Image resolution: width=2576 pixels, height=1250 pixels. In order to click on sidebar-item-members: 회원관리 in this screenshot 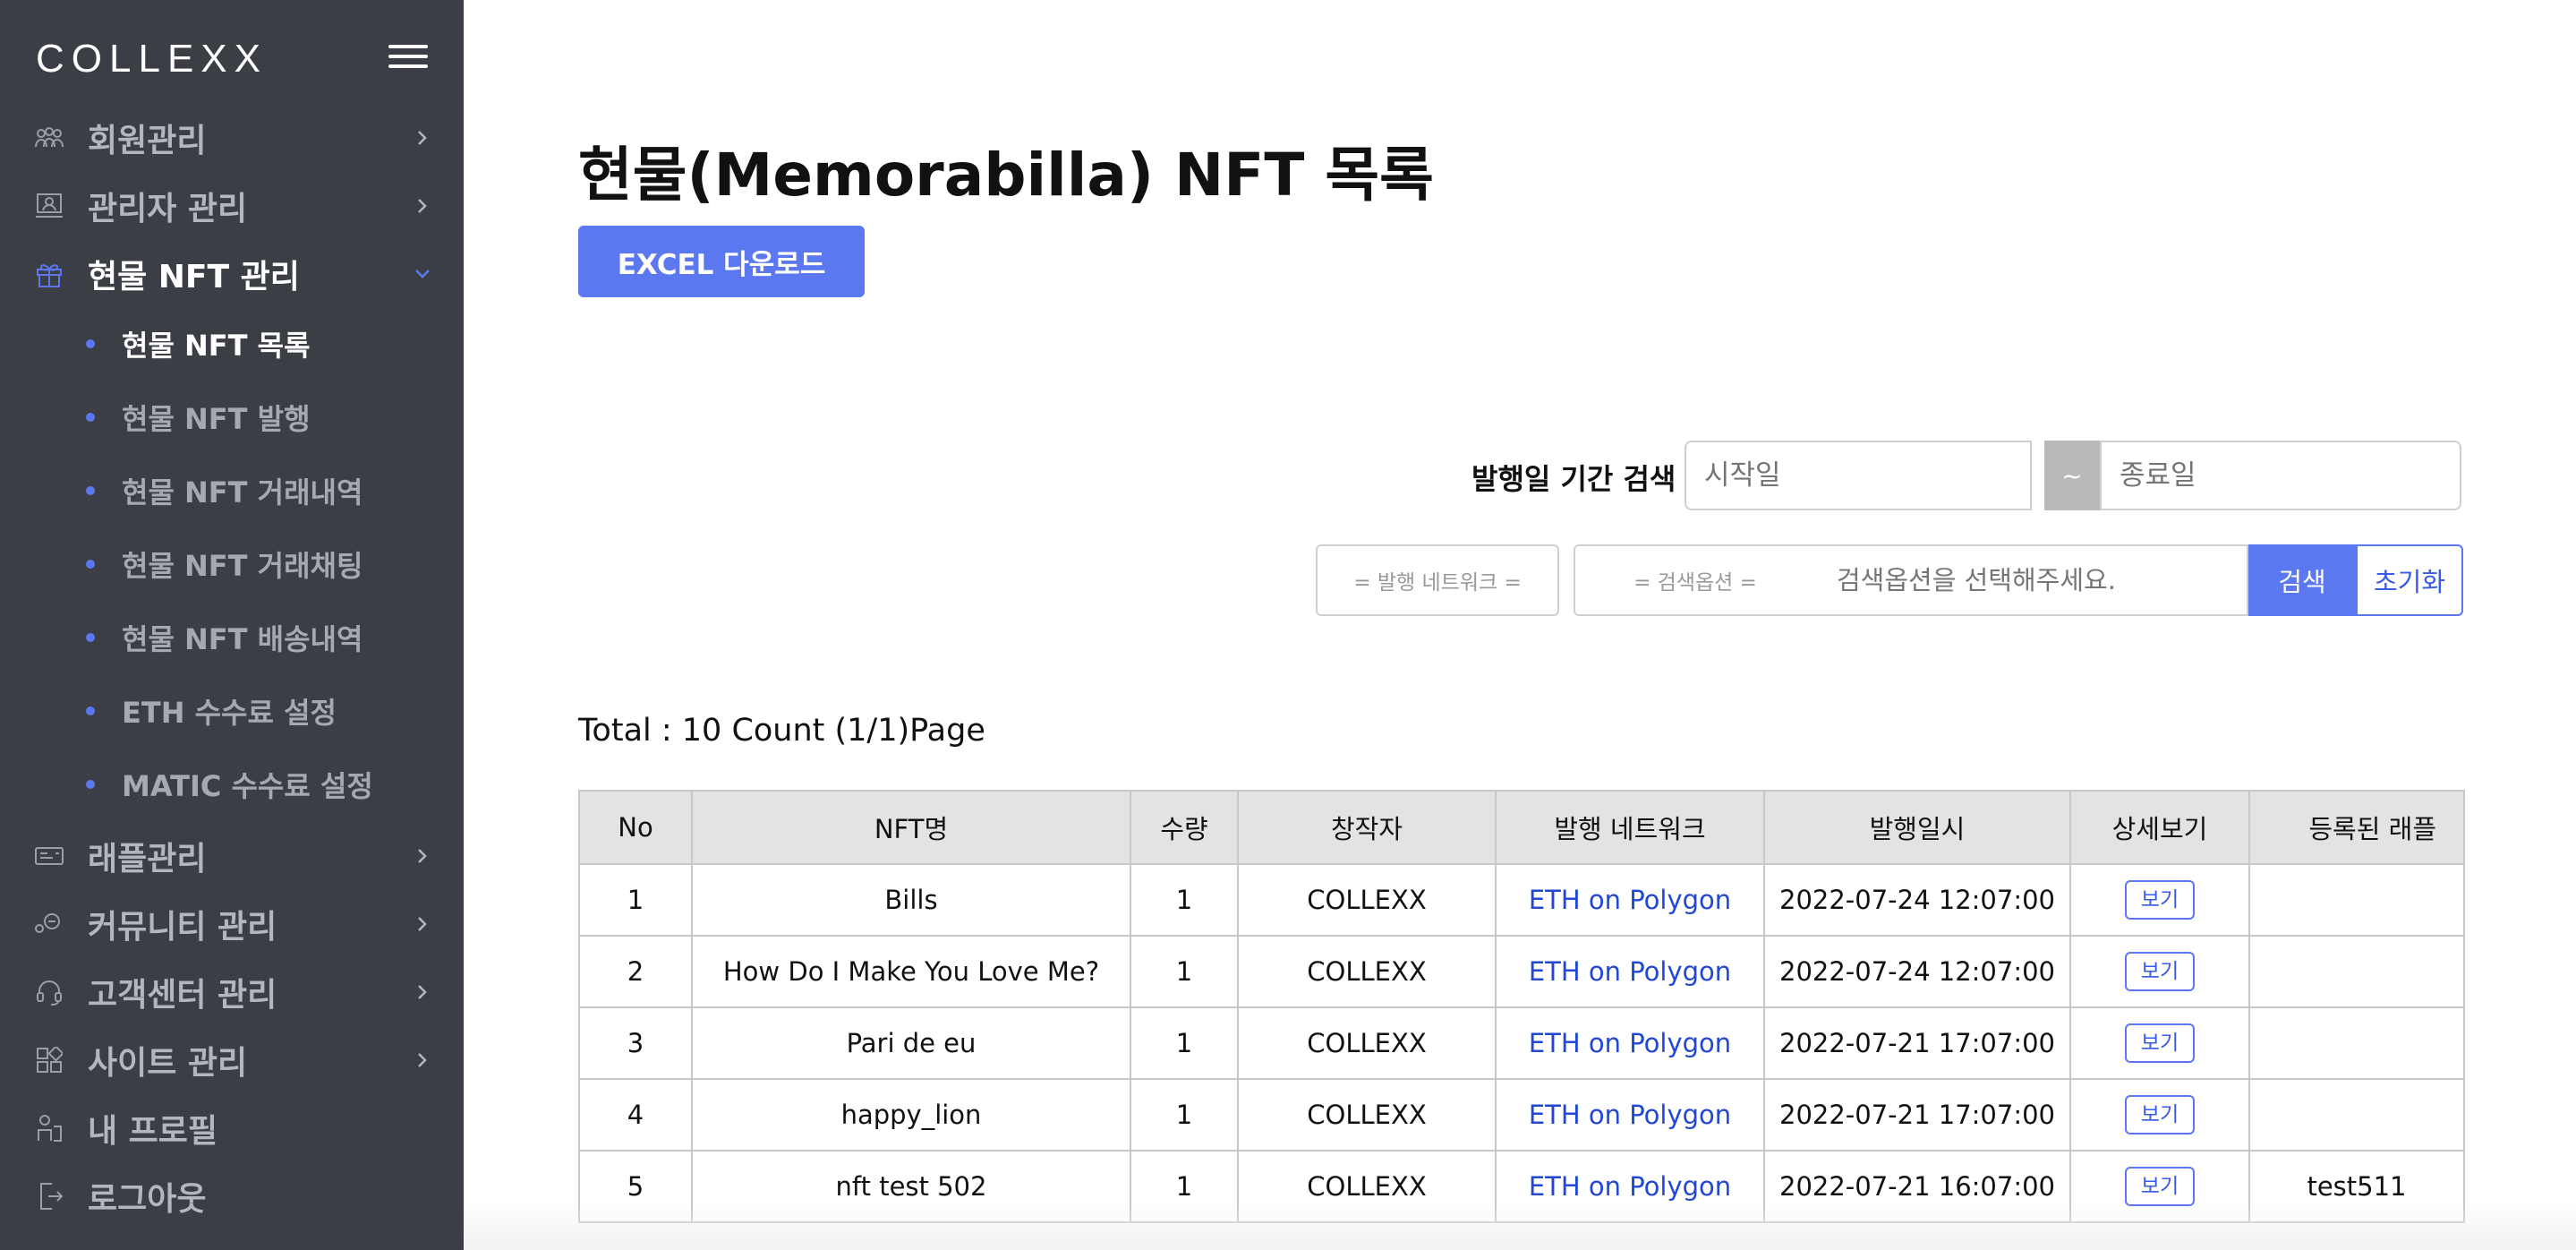, I will do `click(232, 138)`.